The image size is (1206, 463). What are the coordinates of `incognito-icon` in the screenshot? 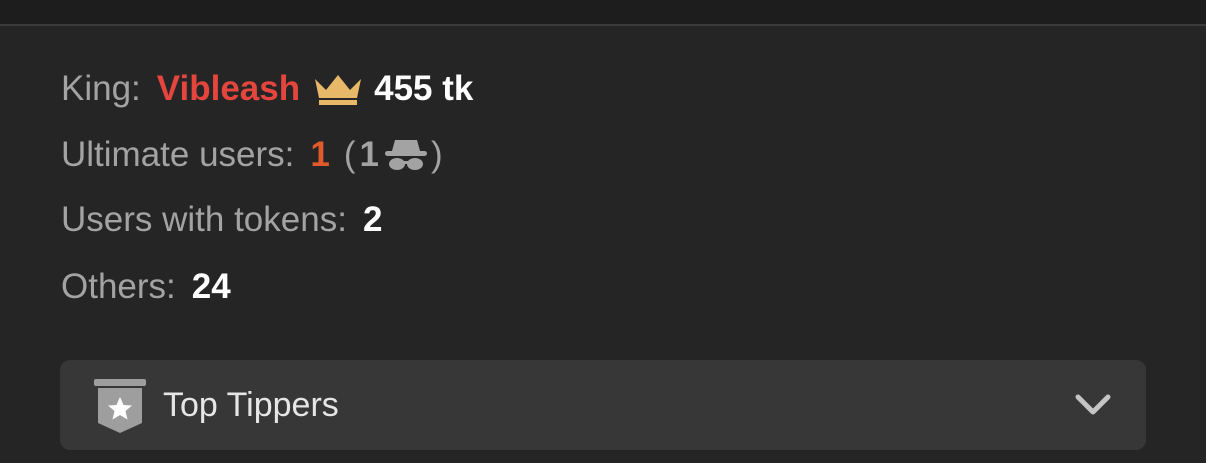 It's located at (406, 155).